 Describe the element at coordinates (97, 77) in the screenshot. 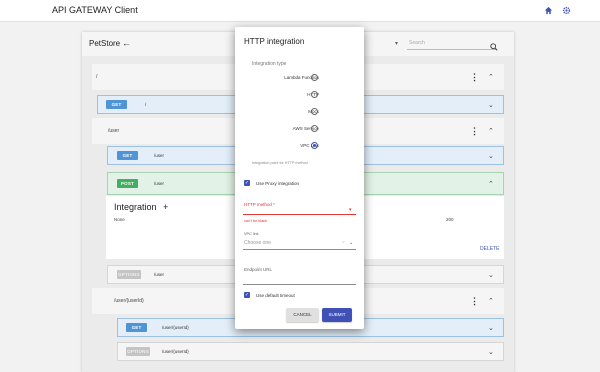

I see `resource-path: /` at that location.